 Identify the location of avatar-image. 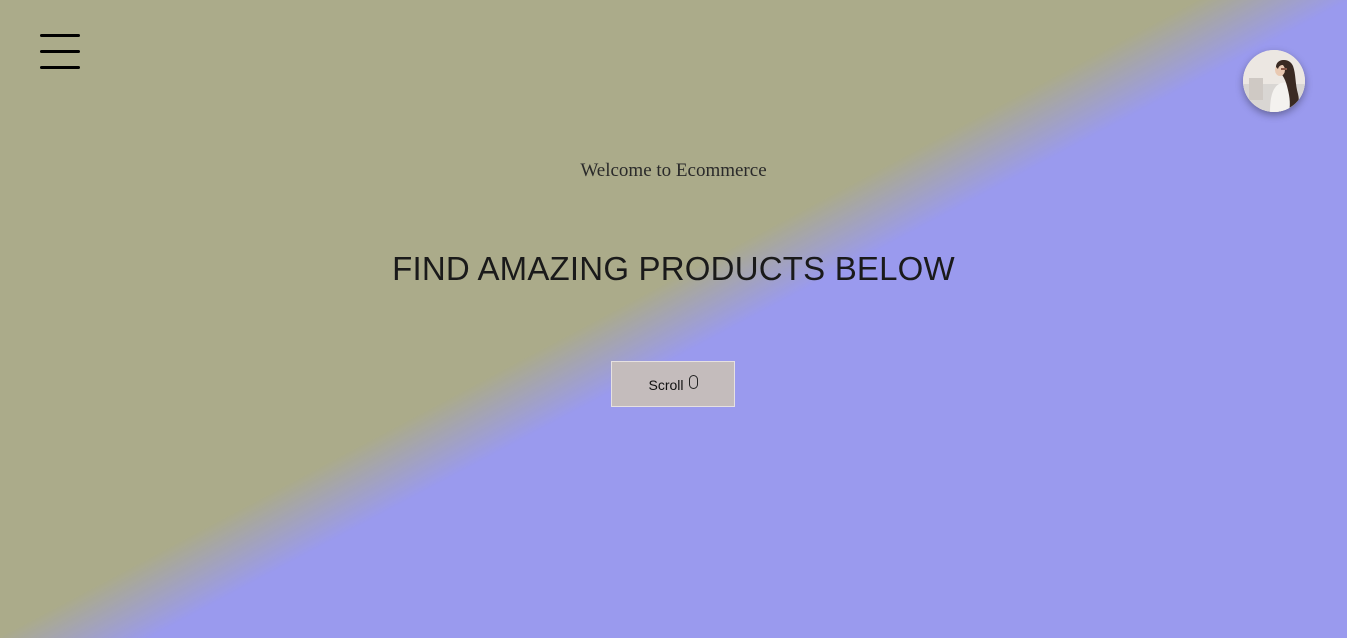
(1274, 81).